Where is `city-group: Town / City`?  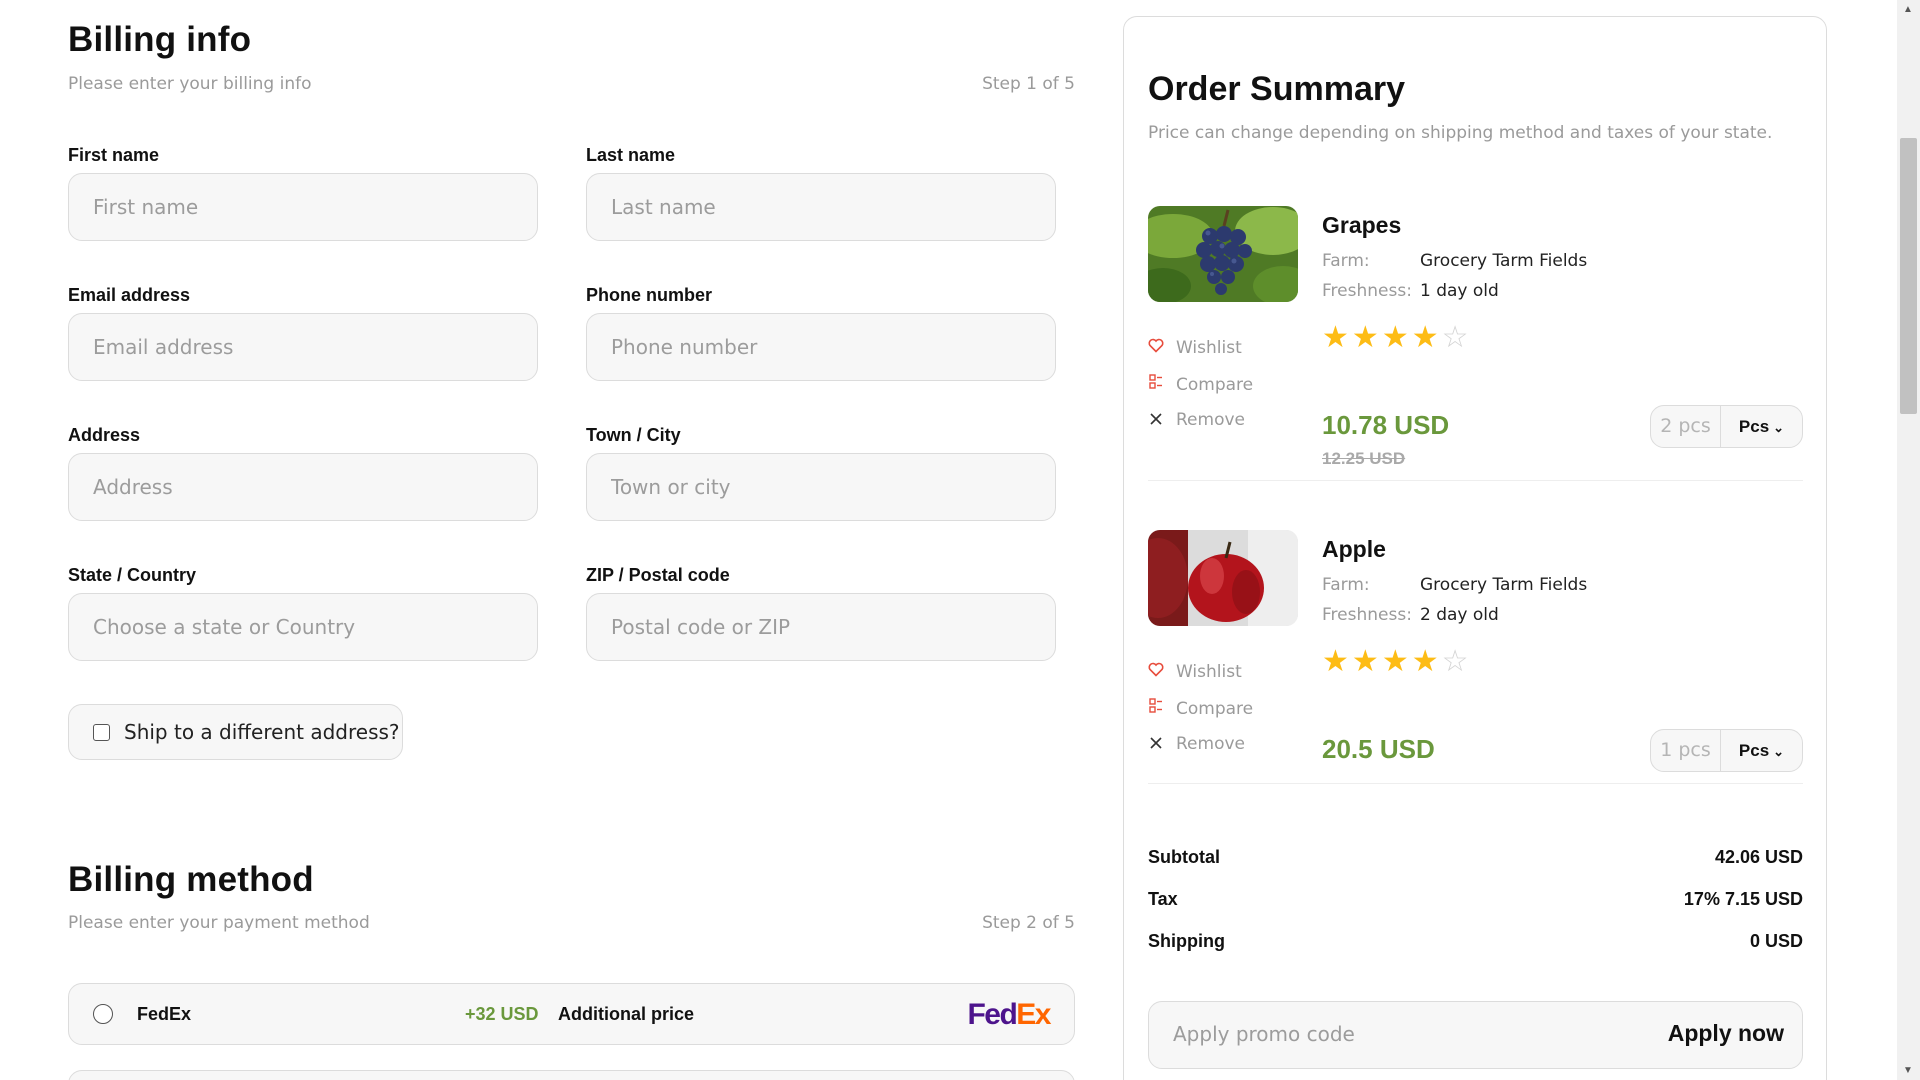 city-group: Town / City is located at coordinates (821, 473).